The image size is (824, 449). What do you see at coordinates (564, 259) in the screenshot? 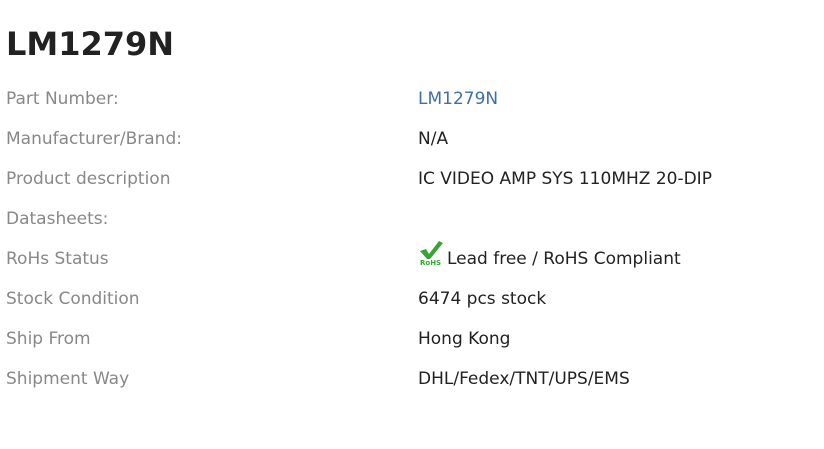
I see `rohs-status-text: Lead free / RoHS Compliant` at bounding box center [564, 259].